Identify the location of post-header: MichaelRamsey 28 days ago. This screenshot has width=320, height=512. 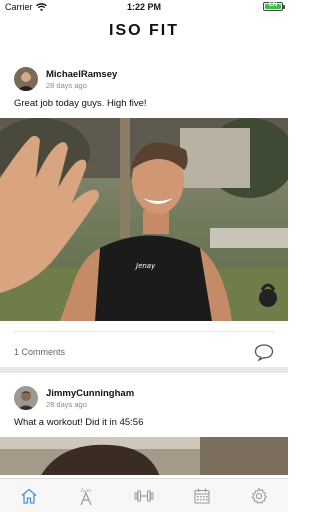
(144, 73).